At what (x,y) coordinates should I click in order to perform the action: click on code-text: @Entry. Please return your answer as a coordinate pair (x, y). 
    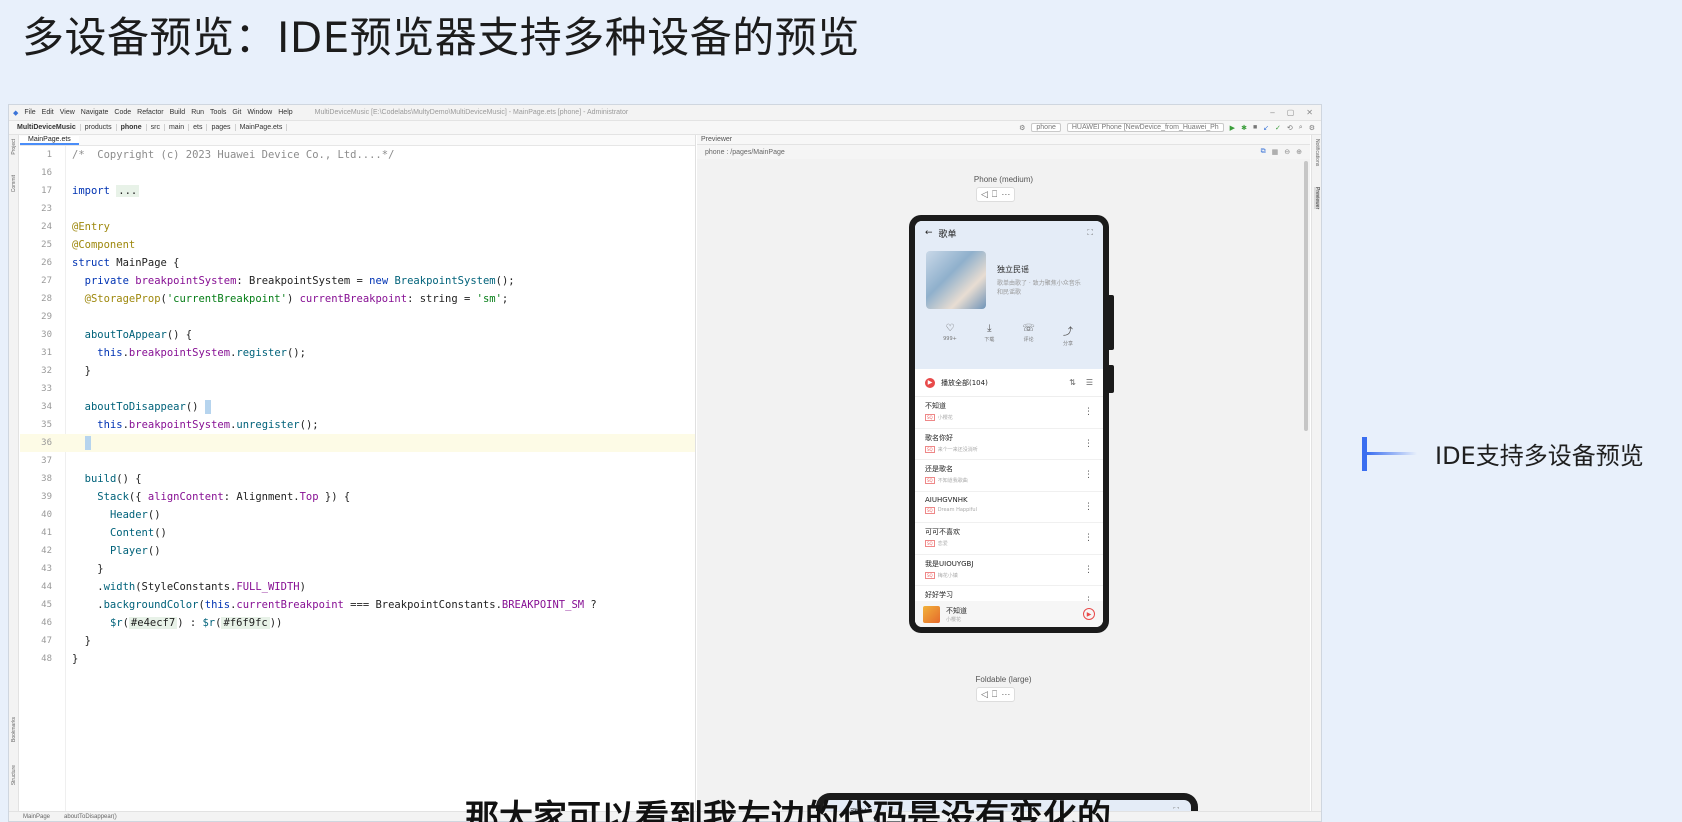
    Looking at the image, I should click on (91, 227).